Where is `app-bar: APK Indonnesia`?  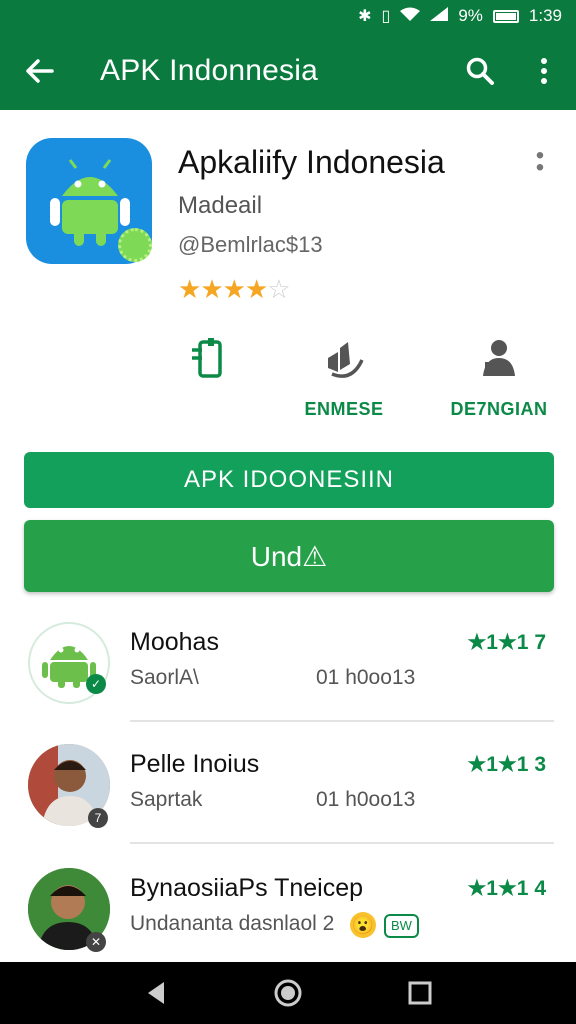 app-bar: APK Indonnesia is located at coordinates (288, 71).